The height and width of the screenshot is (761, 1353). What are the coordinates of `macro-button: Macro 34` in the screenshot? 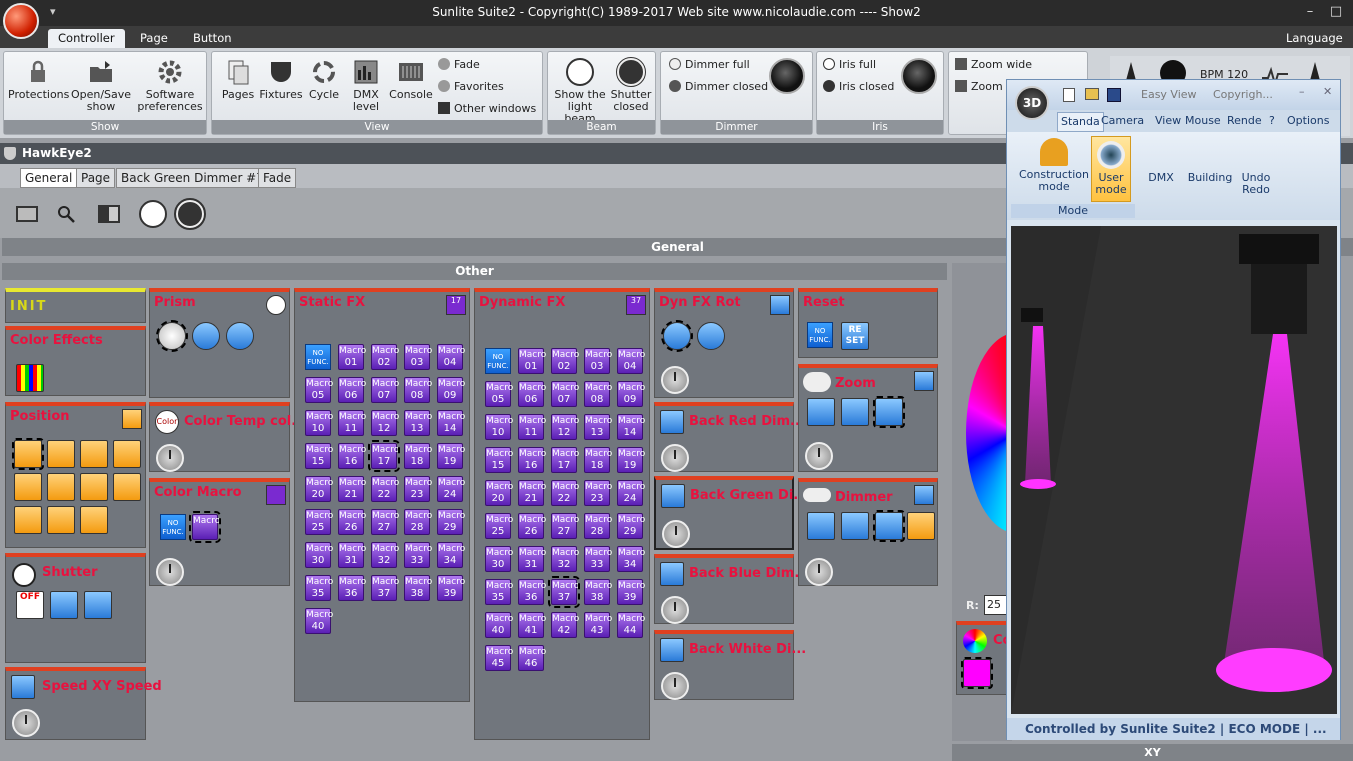 It's located at (451, 555).